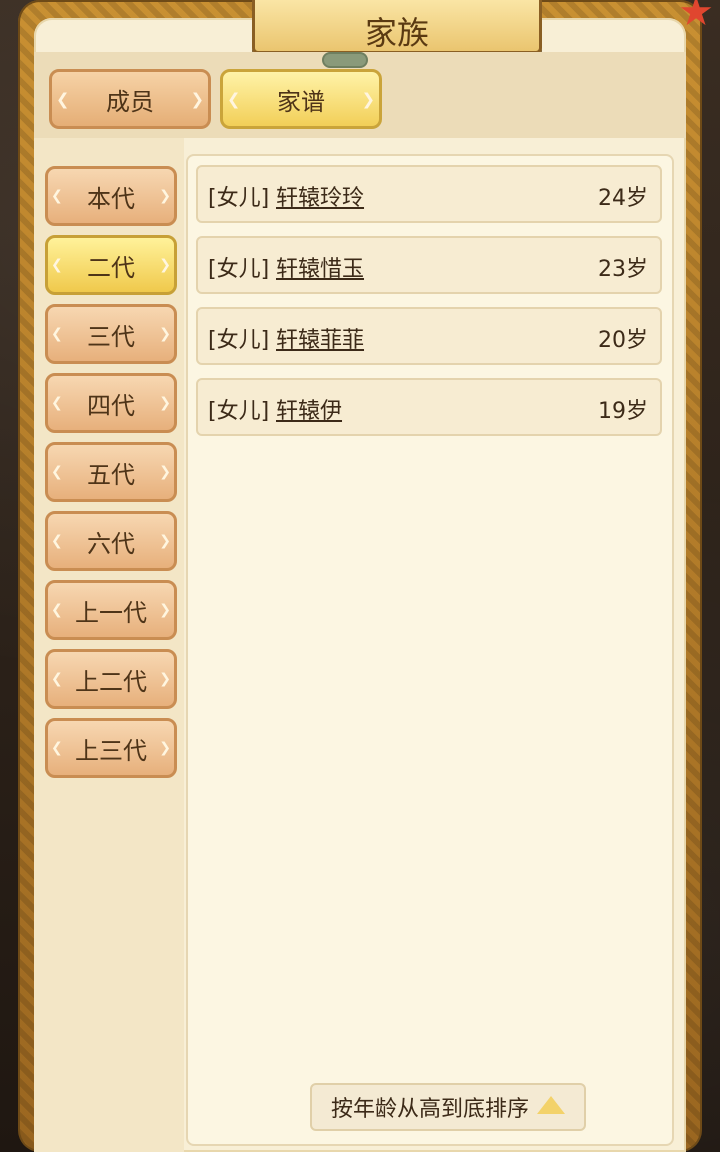  What do you see at coordinates (429, 194) in the screenshot?
I see `member-row: [女儿] 轩辕玲玲 24岁` at bounding box center [429, 194].